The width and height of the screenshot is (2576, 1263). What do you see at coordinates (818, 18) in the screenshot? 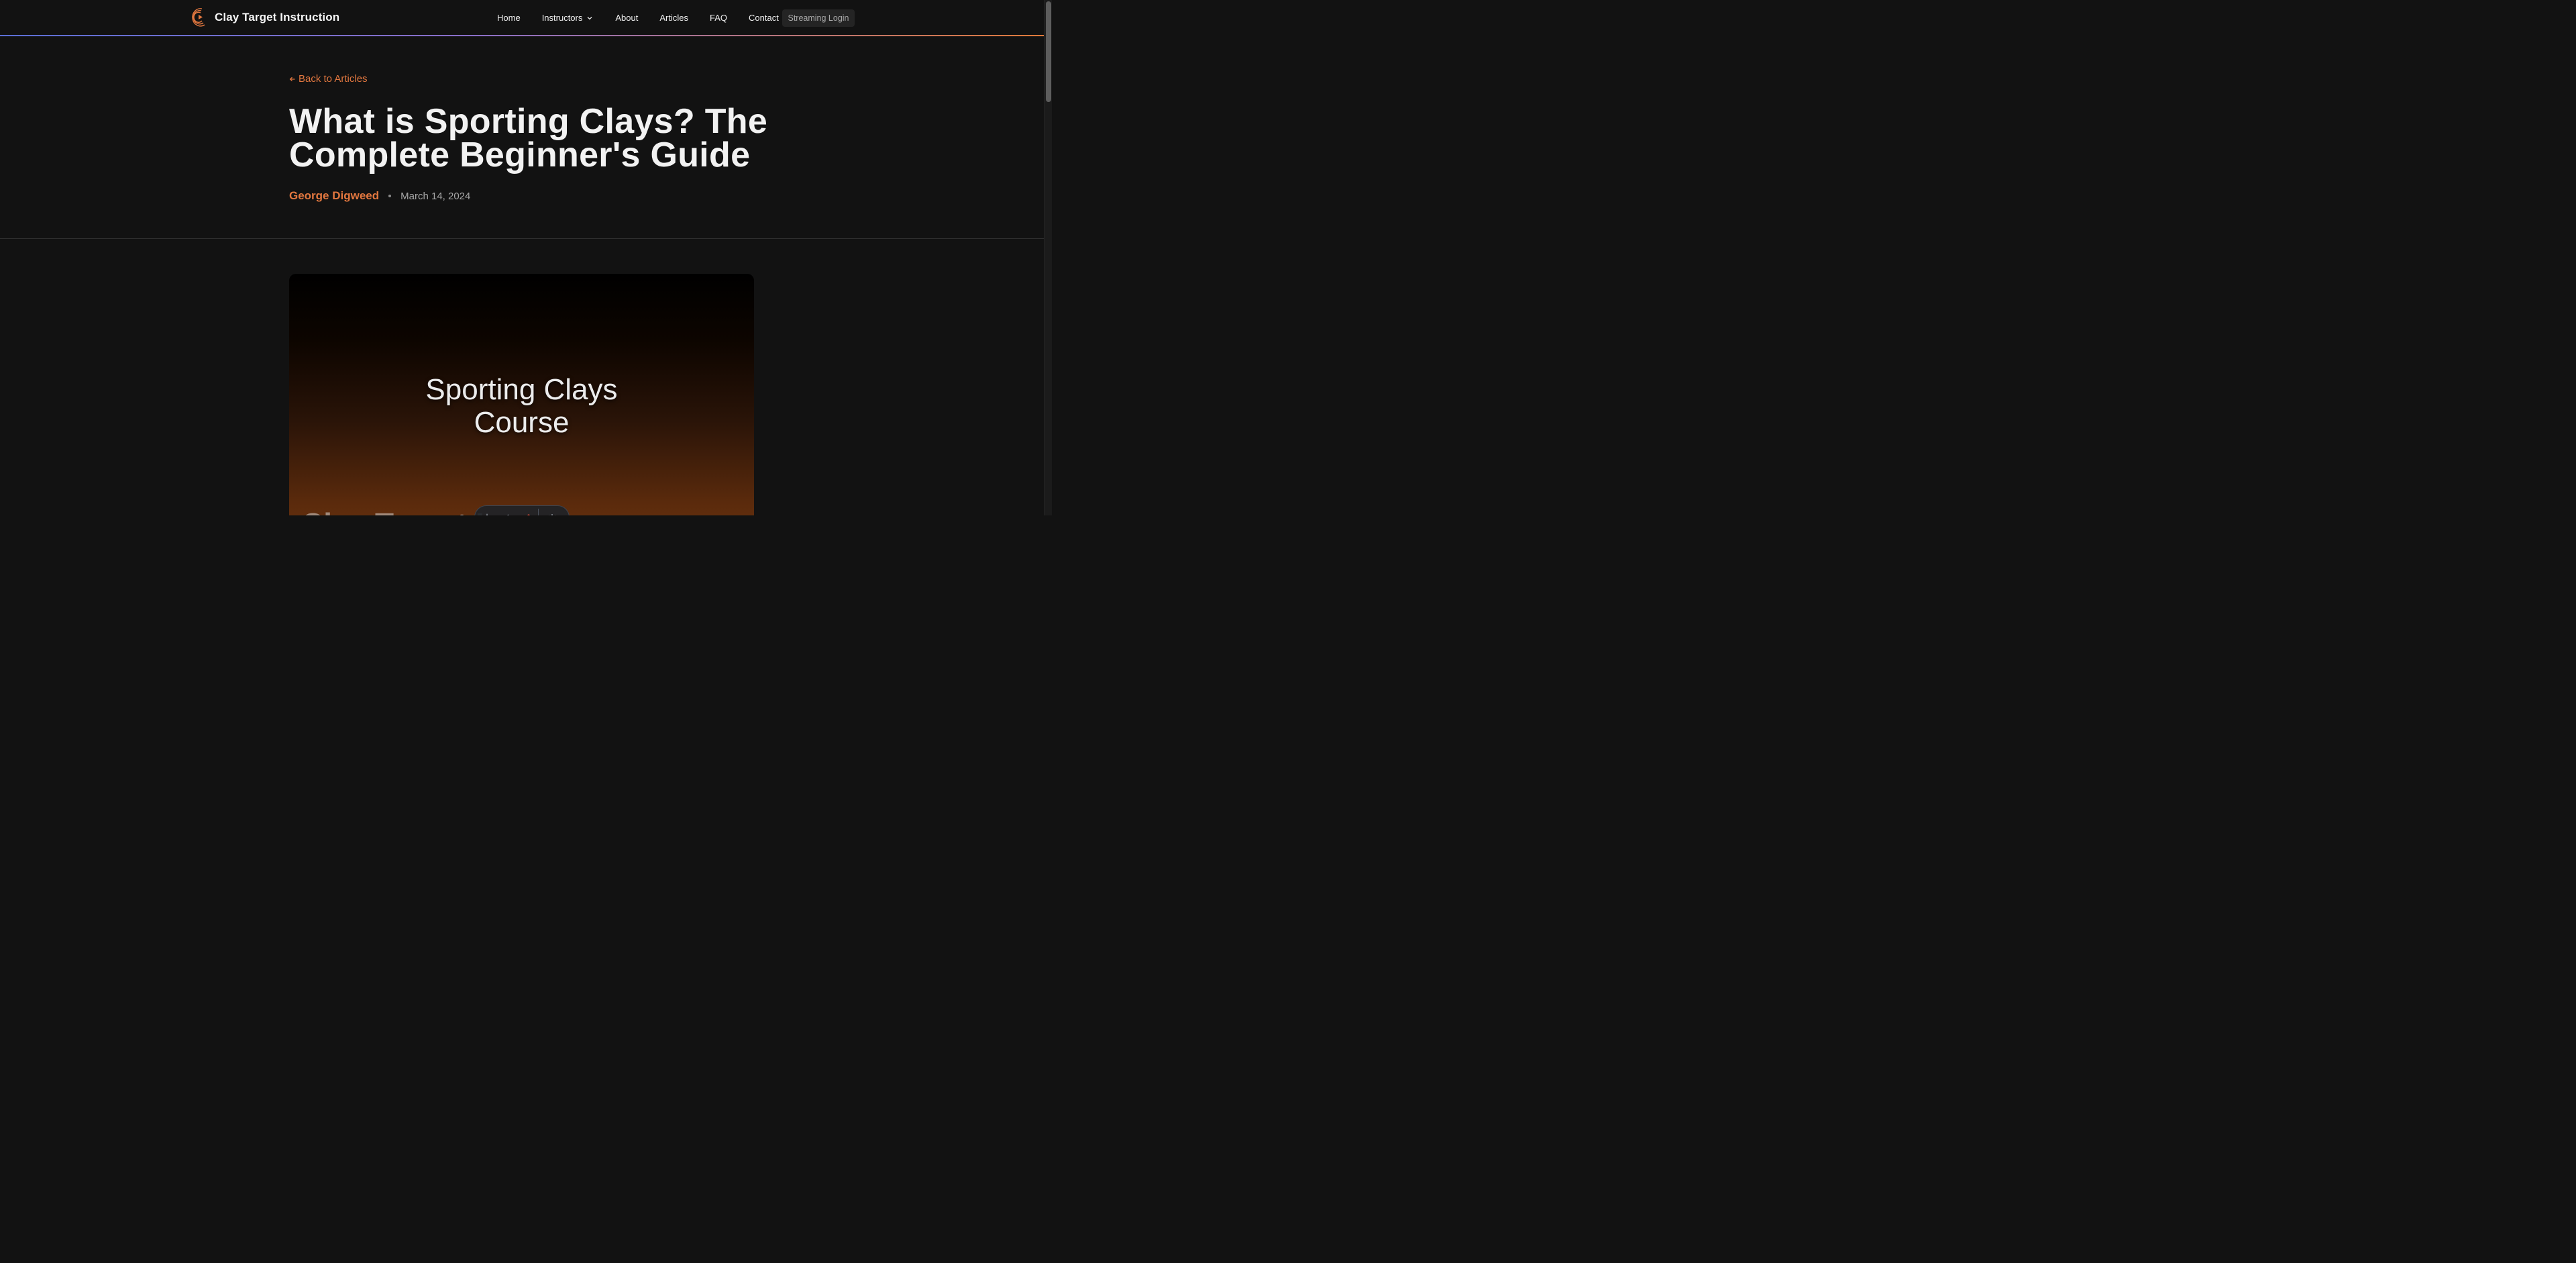
I see `streaming-login-button: Streaming Login` at bounding box center [818, 18].